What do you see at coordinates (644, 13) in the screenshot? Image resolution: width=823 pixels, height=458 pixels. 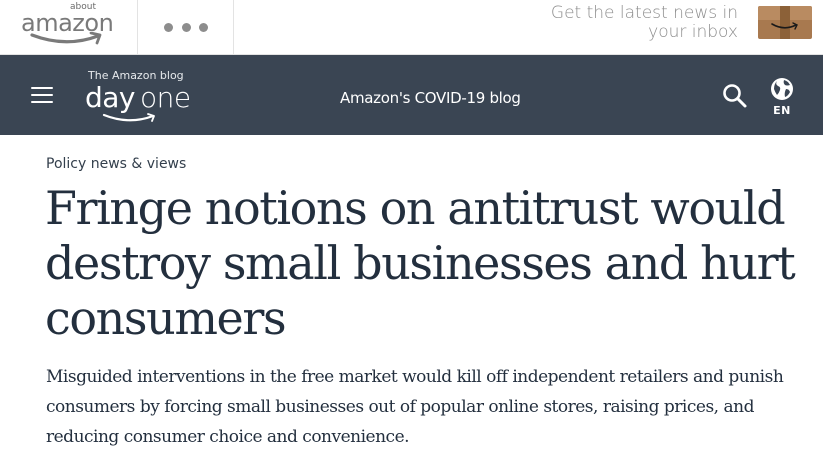 I see `newsletter-promo-line1: Get the latest news in` at bounding box center [644, 13].